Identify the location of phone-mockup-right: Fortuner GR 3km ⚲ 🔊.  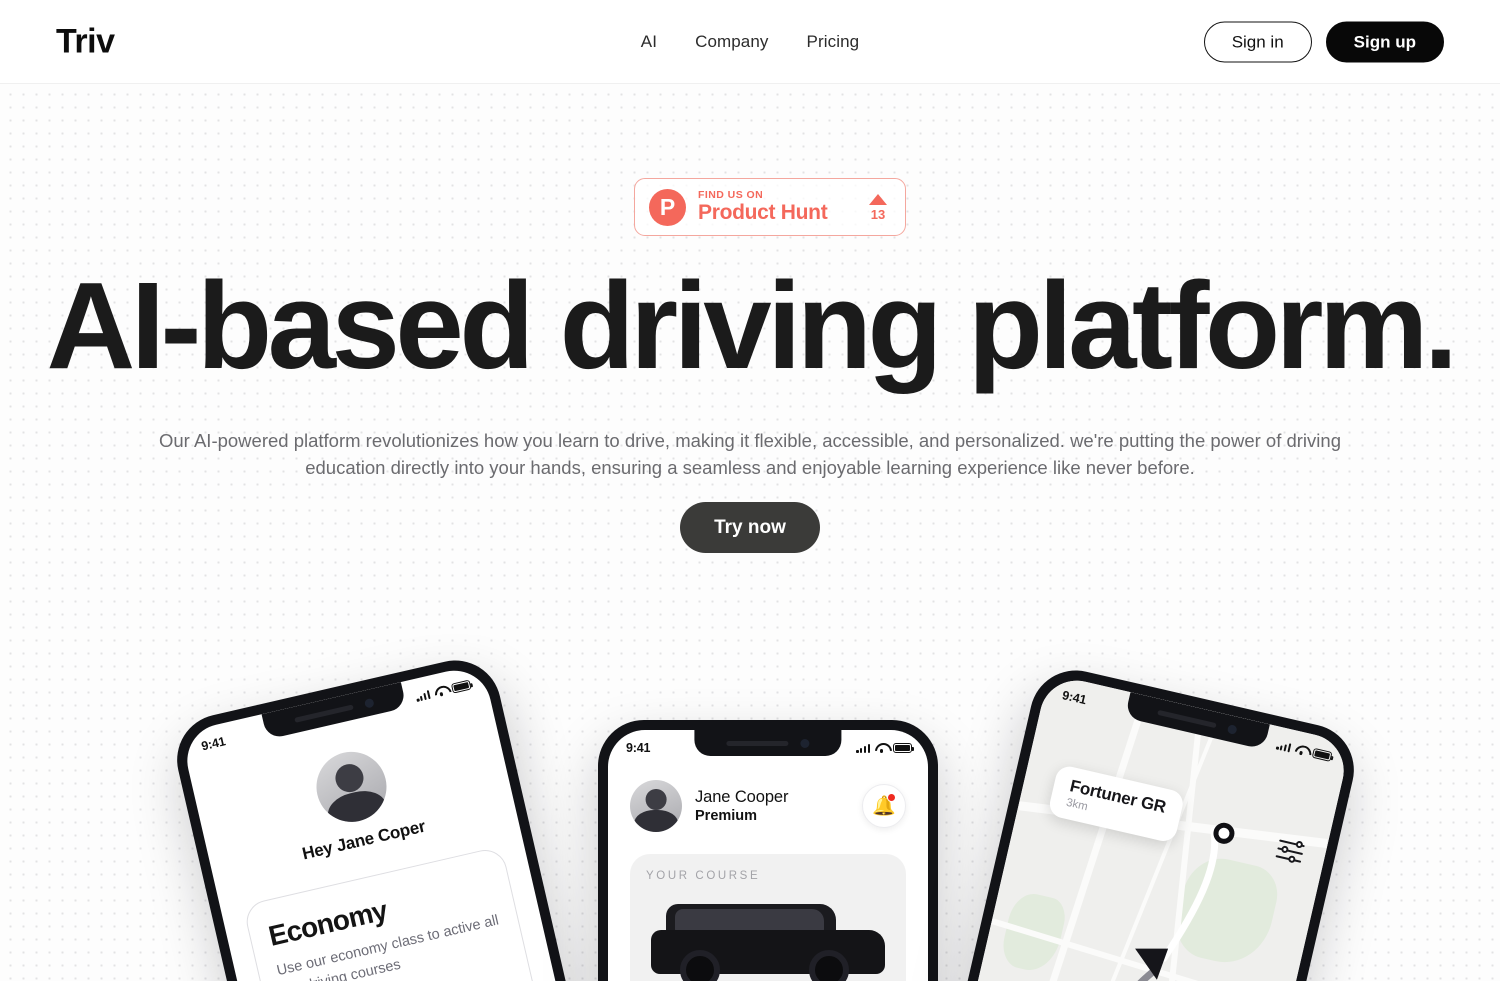
(1128, 821).